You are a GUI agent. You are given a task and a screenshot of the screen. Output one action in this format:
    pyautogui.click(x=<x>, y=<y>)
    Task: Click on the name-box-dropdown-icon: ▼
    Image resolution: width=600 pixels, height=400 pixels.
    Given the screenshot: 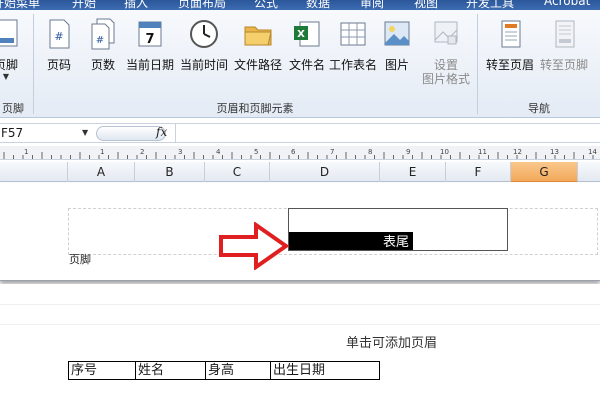 What is the action you would take?
    pyautogui.click(x=85, y=132)
    